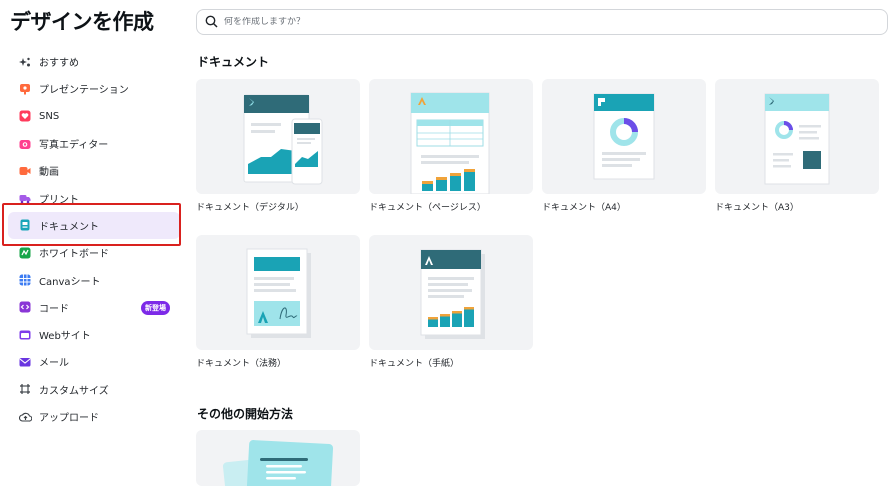  What do you see at coordinates (524, 22) in the screenshot?
I see `search-input` at bounding box center [524, 22].